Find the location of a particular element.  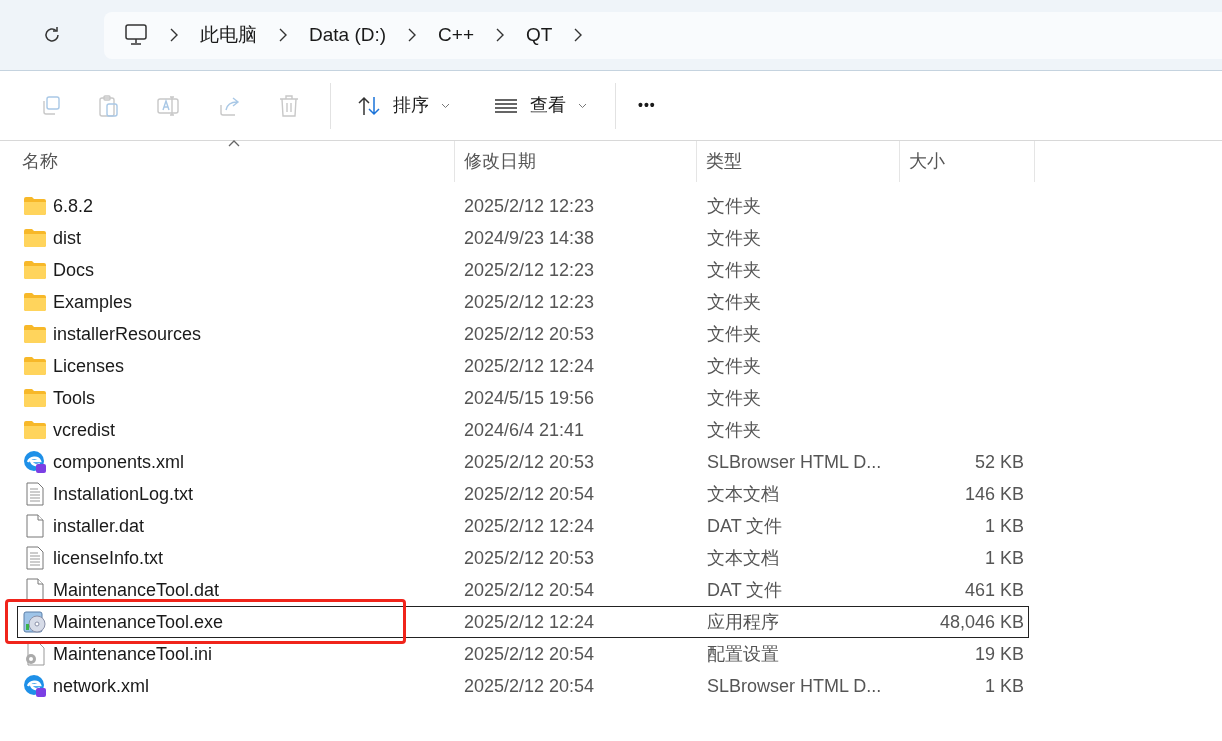

file-name: installer.dat is located at coordinates (99, 526).